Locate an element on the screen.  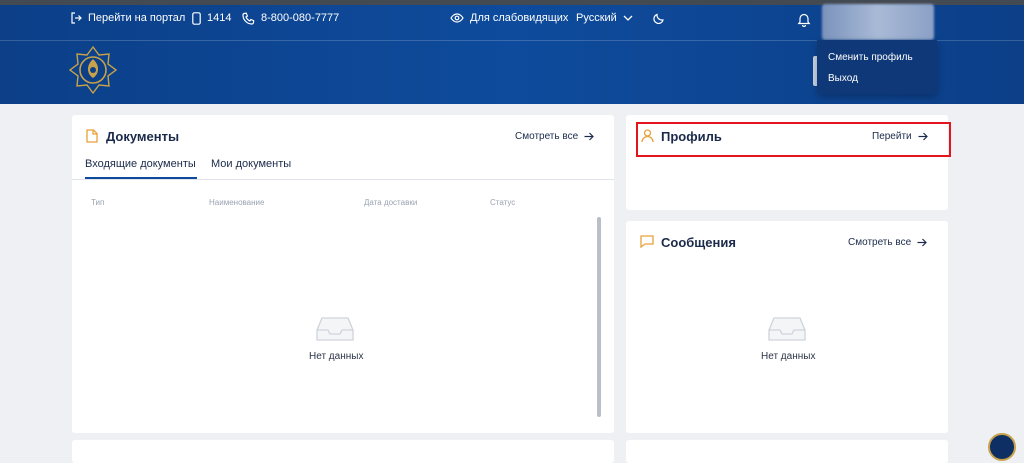
message-icon is located at coordinates (647, 241).